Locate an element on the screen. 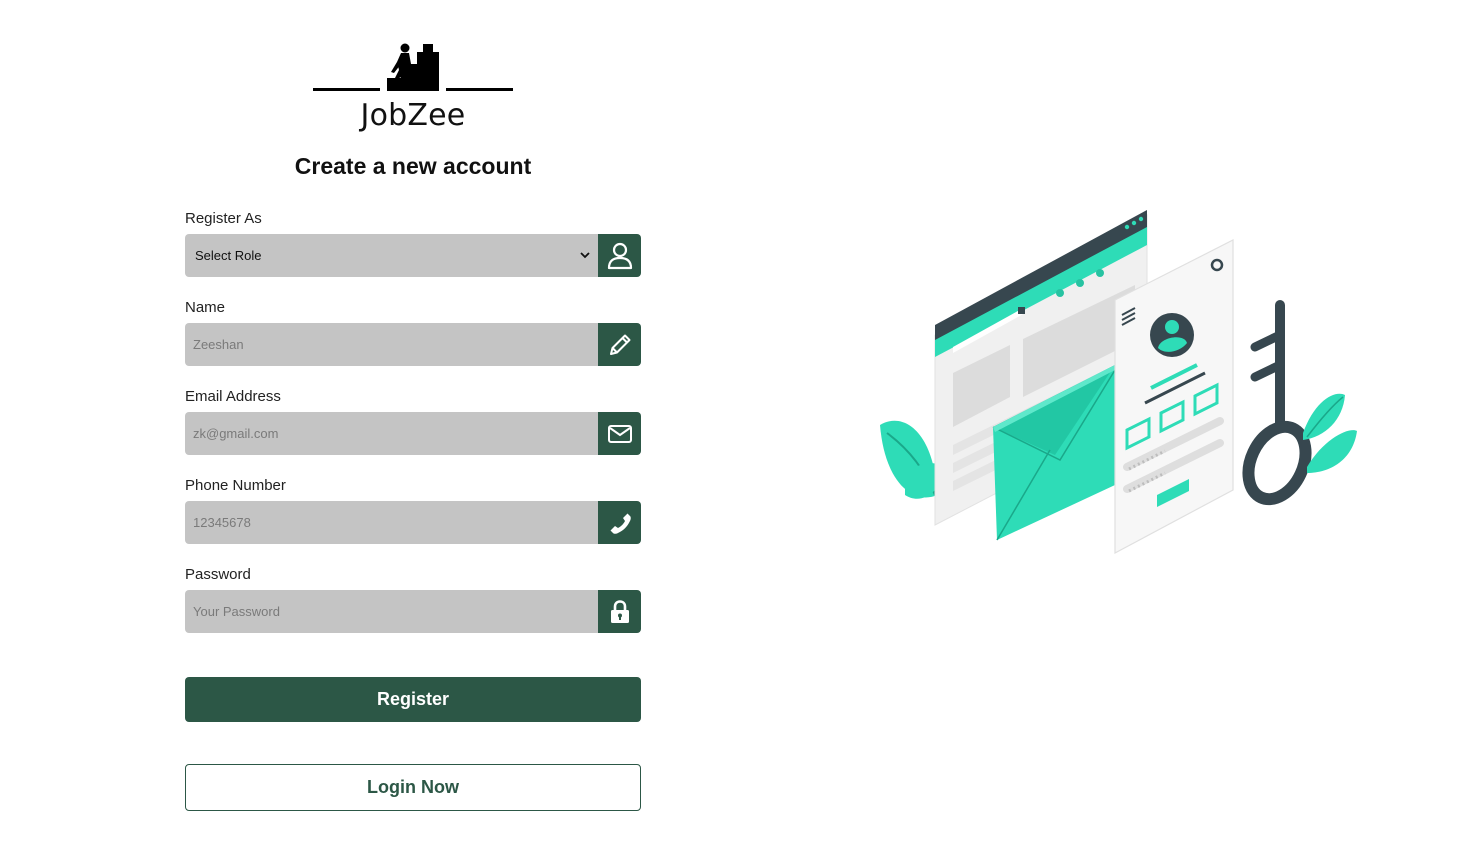 The height and width of the screenshot is (851, 1468). register-button: Register is located at coordinates (413, 699).